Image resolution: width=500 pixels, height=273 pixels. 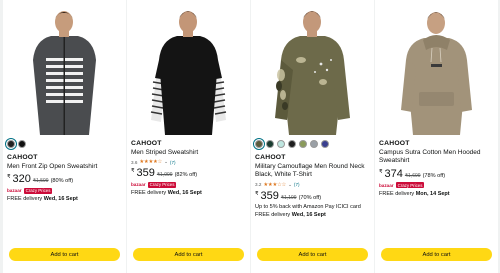 I want to click on mrp: ₹1,199, so click(x=288, y=197).